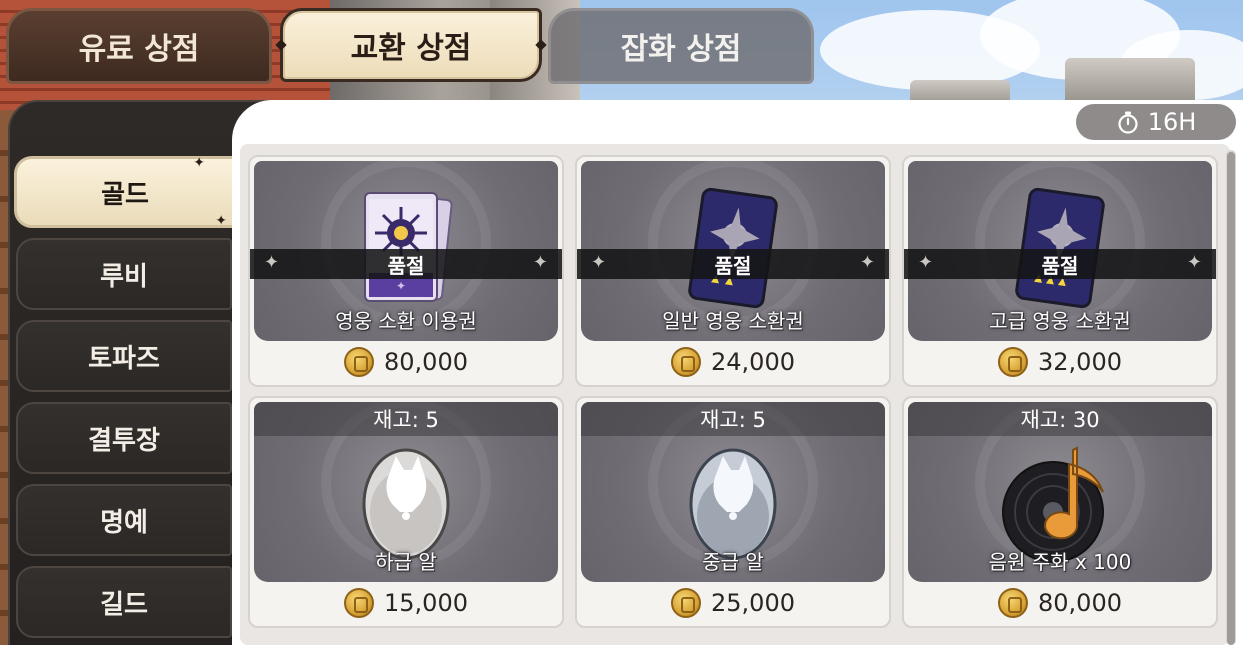  I want to click on item-name: 일반 영웅 소환권, so click(733, 321).